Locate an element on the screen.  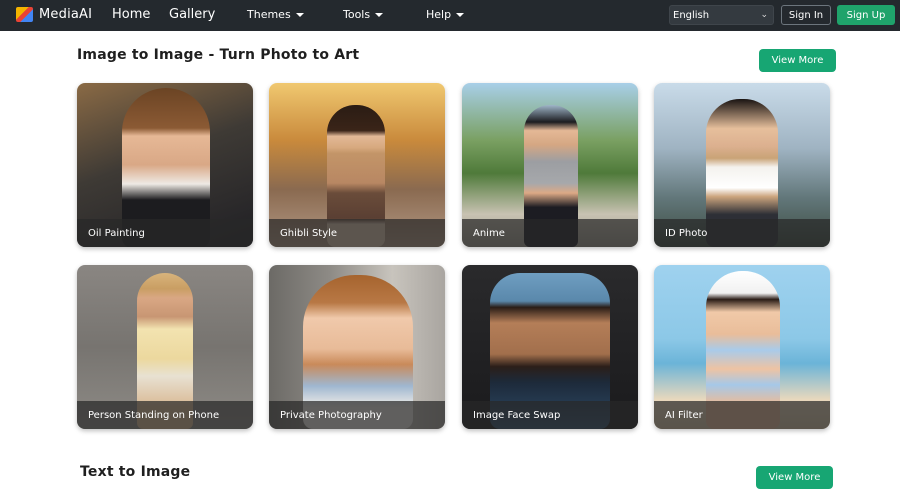
card-anime: Anime is located at coordinates (550, 165).